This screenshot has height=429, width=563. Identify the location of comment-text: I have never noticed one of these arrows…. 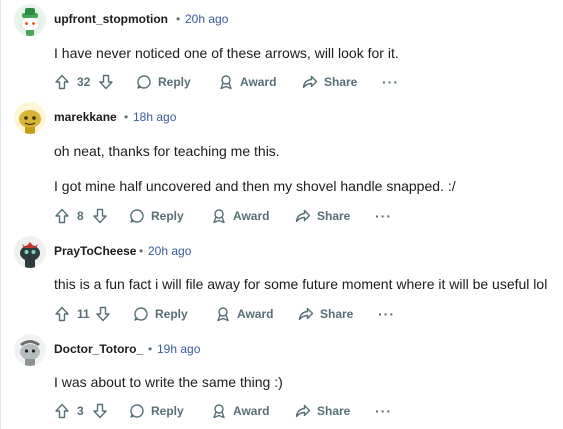
(226, 53).